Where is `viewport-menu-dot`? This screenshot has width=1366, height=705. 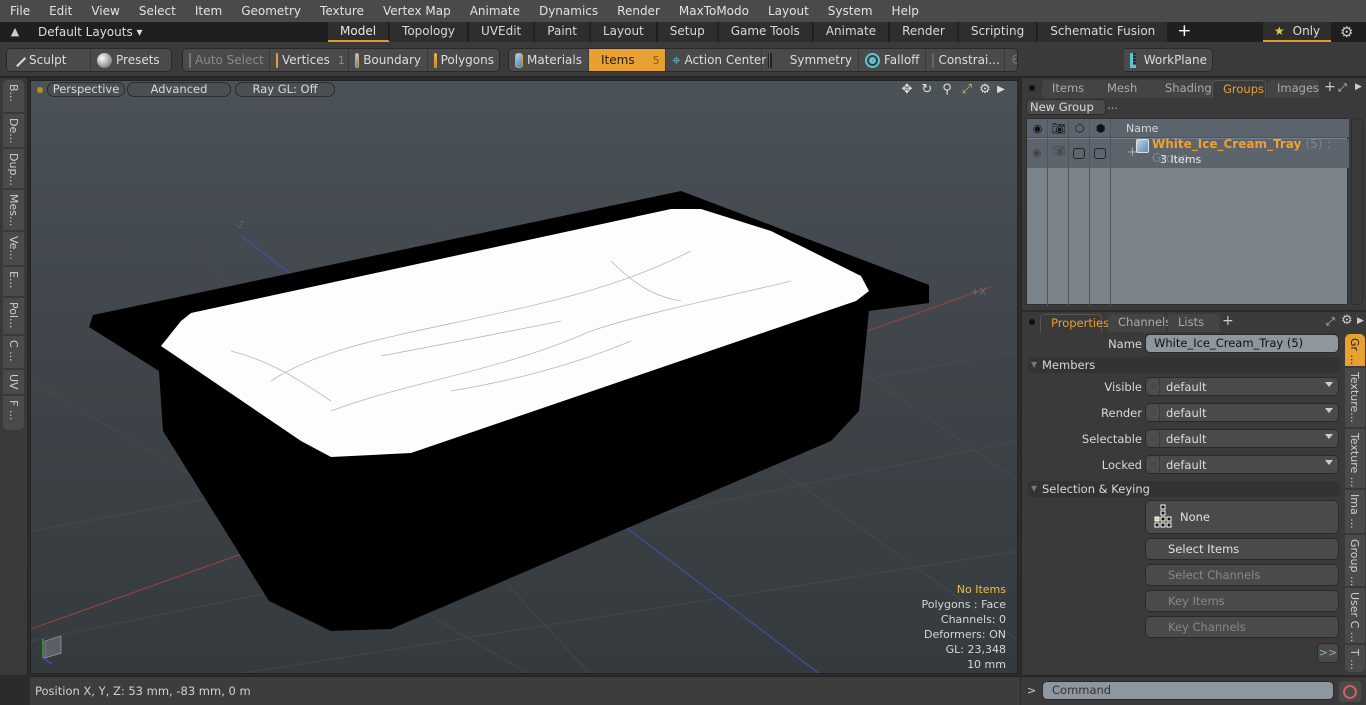
viewport-menu-dot is located at coordinates (40, 90).